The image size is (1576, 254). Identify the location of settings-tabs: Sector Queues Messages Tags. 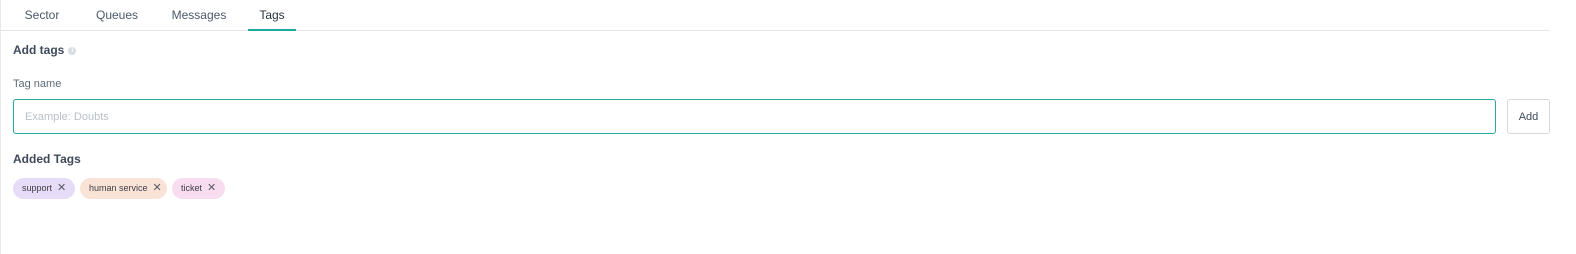
(775, 15).